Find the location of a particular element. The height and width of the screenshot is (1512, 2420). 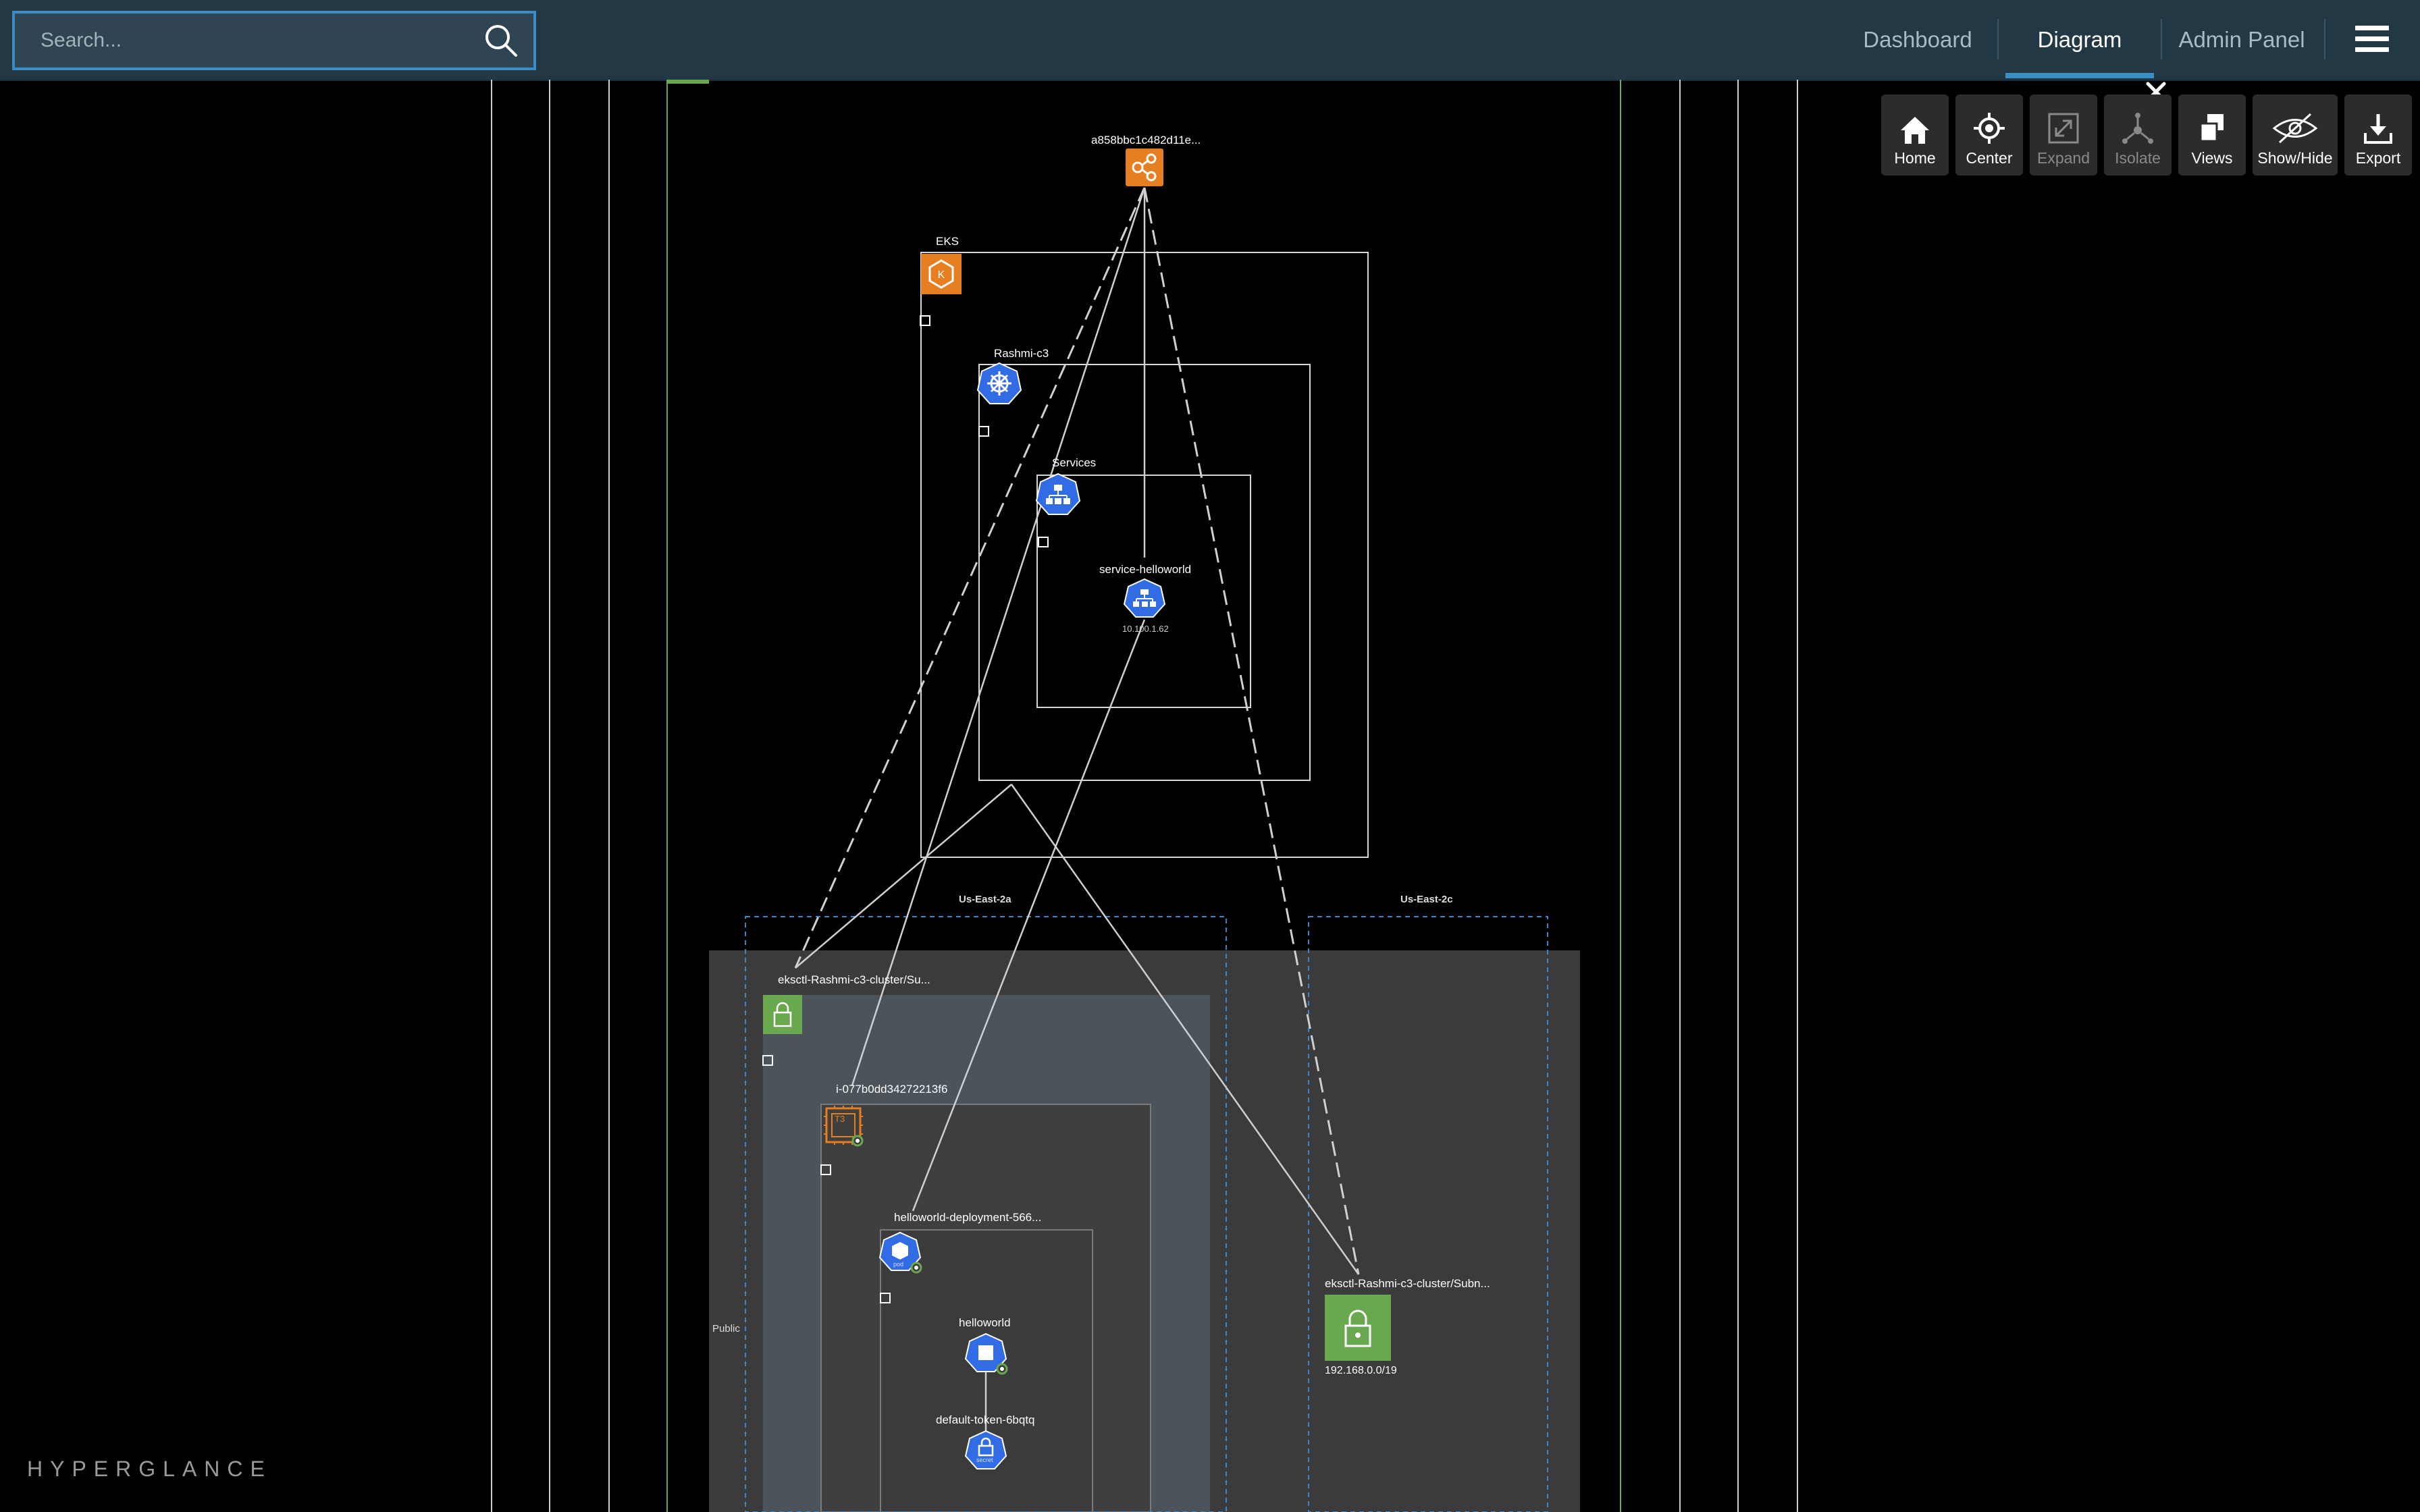

expand-label: Expand is located at coordinates (2063, 158).